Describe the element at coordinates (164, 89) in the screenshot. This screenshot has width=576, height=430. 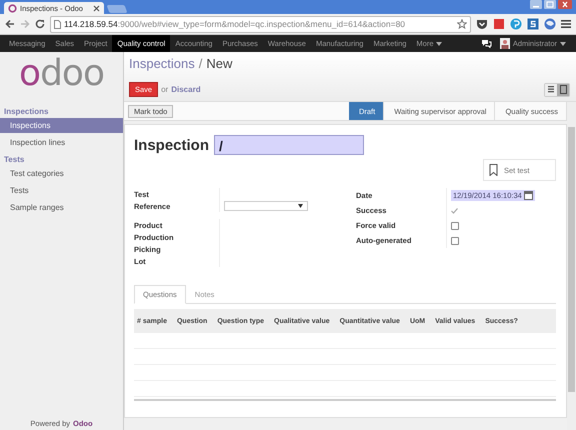
I see `or-text: or` at that location.